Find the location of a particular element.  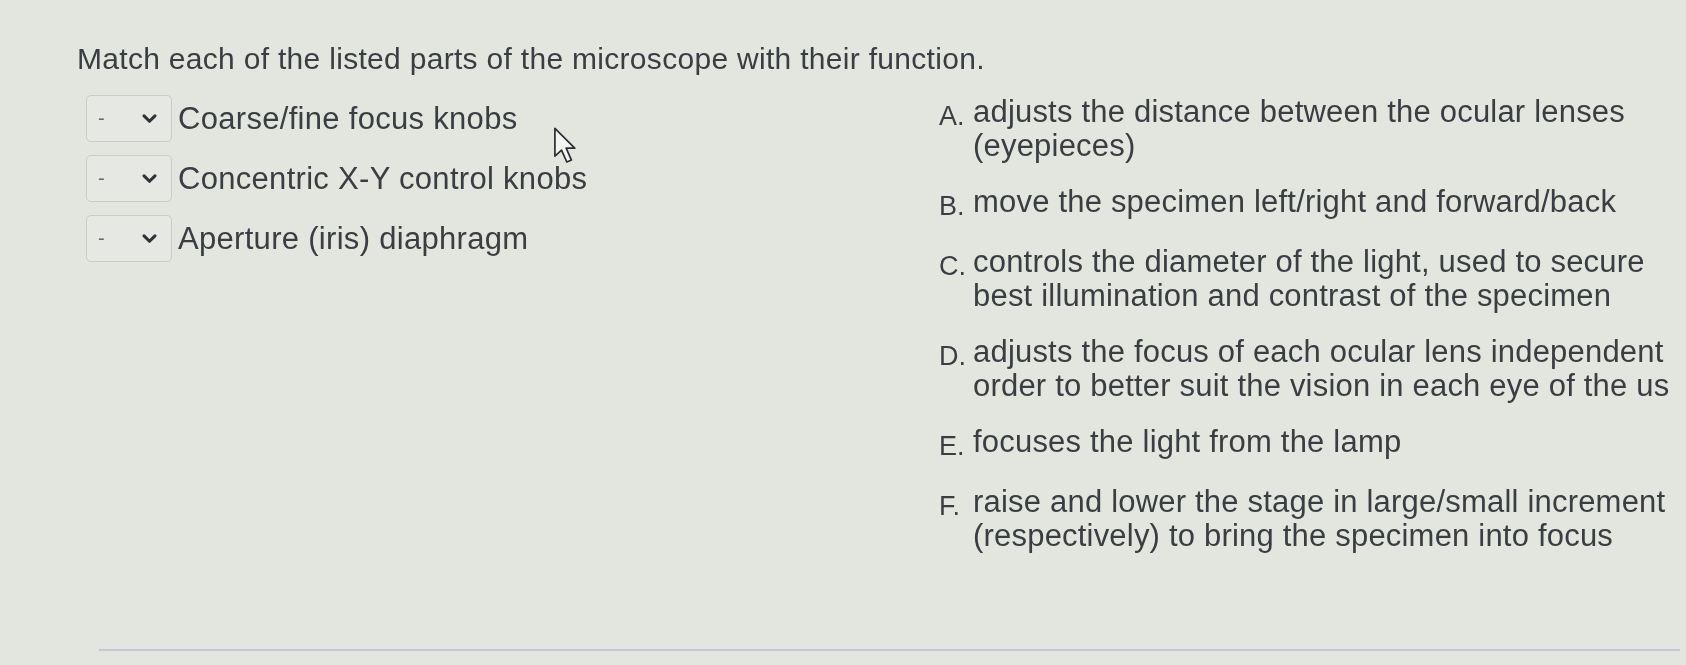

option-letter: B. is located at coordinates (952, 206).